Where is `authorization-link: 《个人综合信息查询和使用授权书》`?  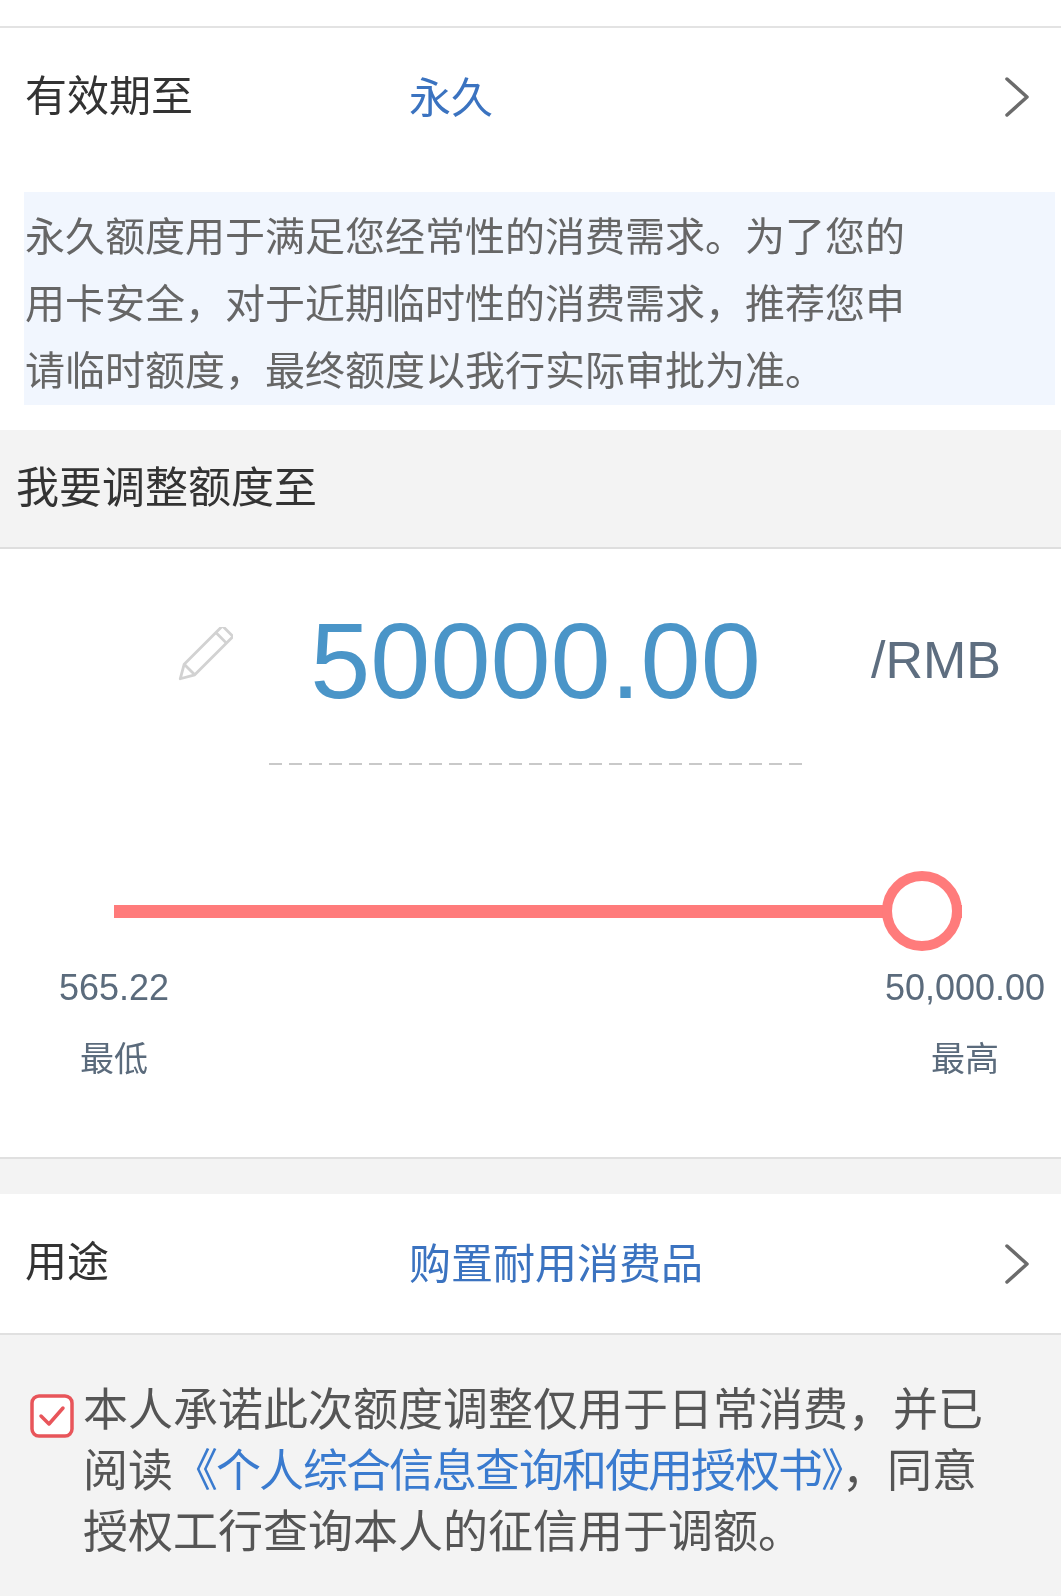 authorization-link: 《个人综合信息查询和使用授权书》 is located at coordinates (508, 1471).